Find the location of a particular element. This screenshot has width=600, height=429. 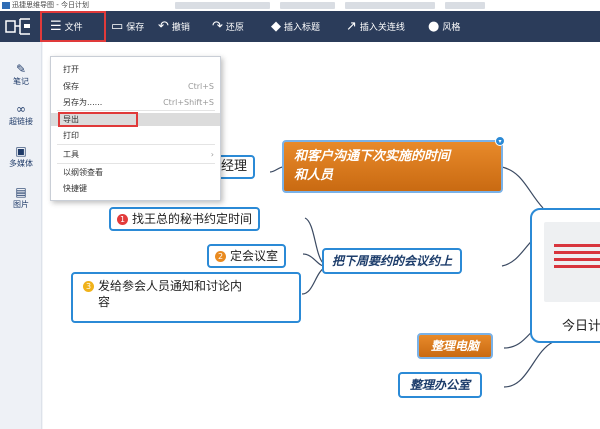

menu-item-export: 导出 is located at coordinates (135, 119).